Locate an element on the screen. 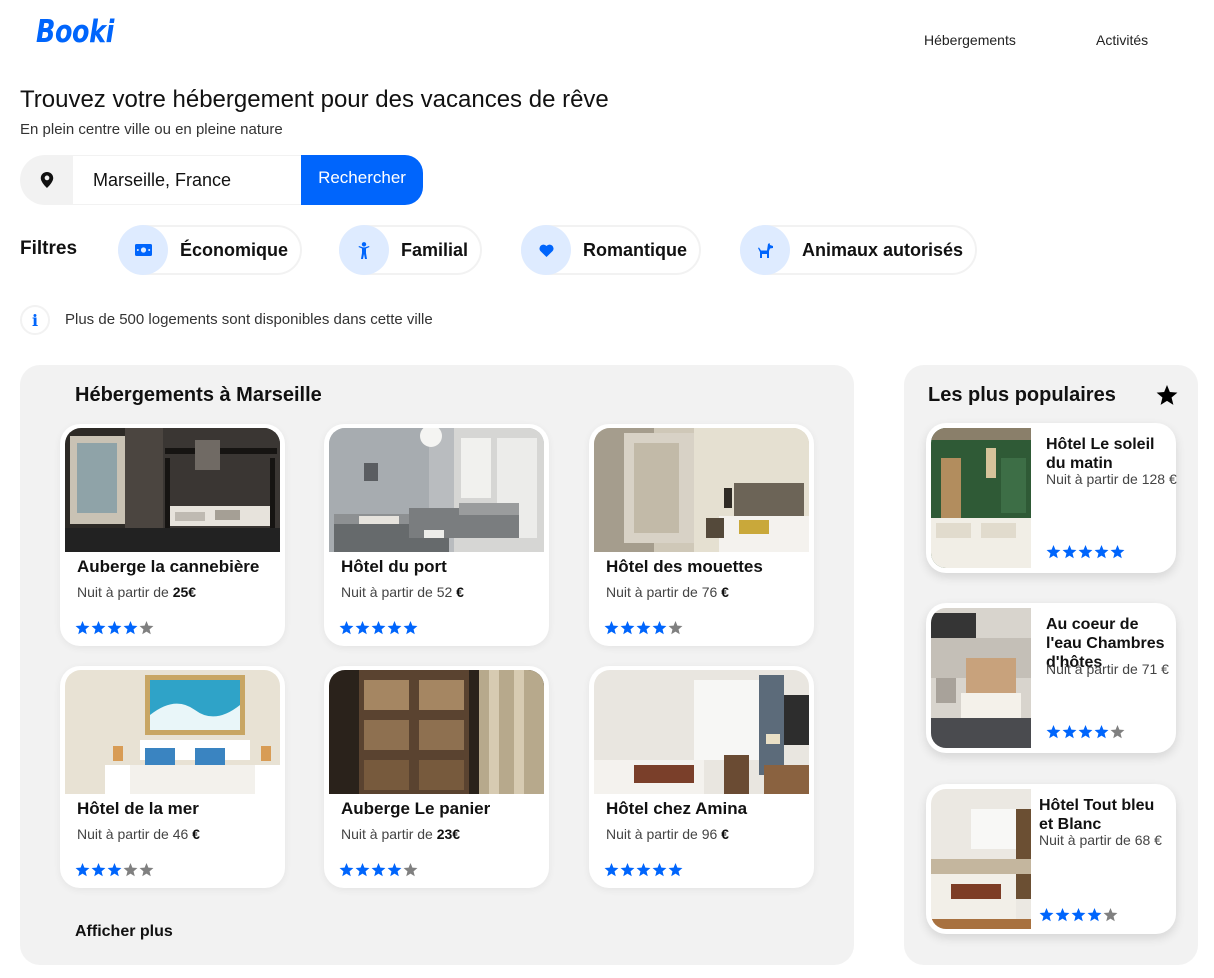 This screenshot has width=1214, height=978. accommodation-name: Auberge la cannebière is located at coordinates (168, 566).